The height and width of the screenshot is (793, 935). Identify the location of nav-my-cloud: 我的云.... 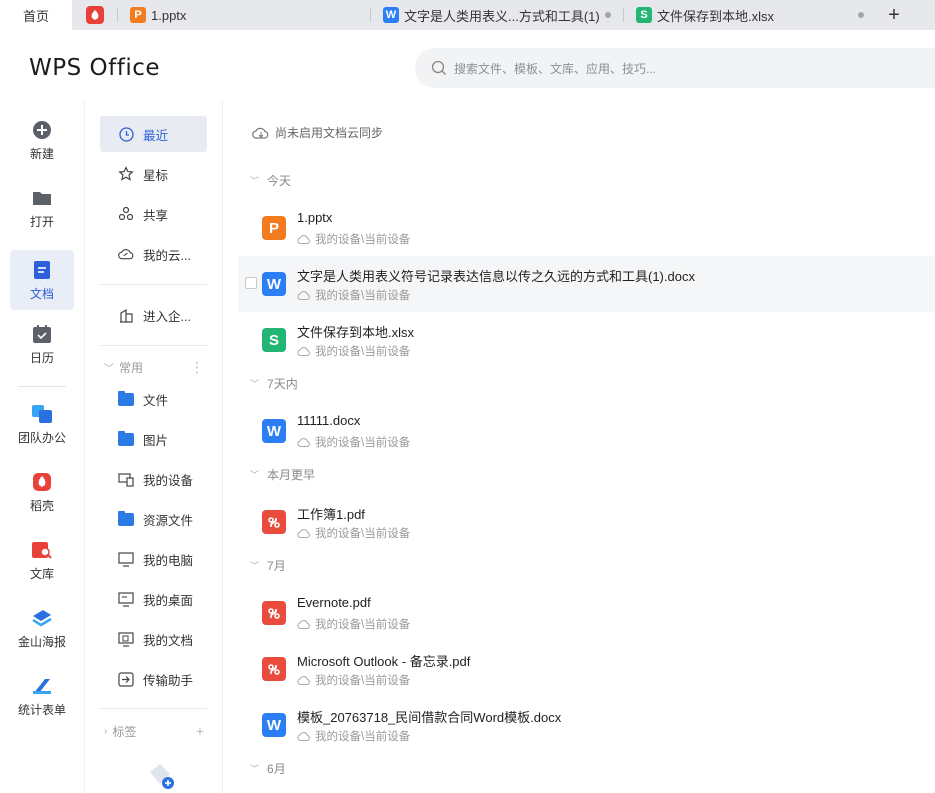
(153, 254).